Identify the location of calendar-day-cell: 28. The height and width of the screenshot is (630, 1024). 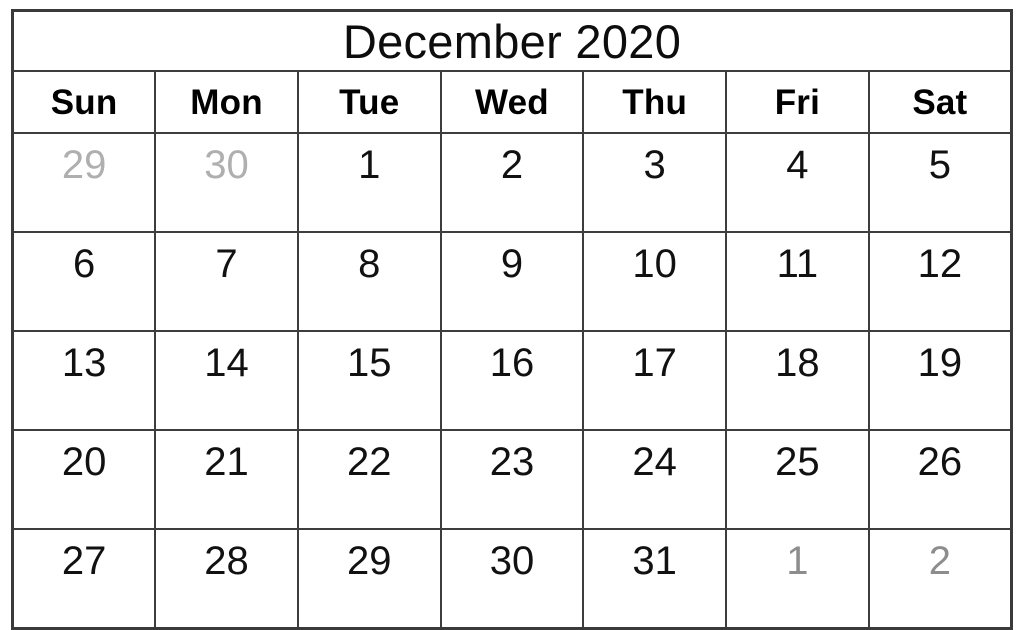
(226, 579).